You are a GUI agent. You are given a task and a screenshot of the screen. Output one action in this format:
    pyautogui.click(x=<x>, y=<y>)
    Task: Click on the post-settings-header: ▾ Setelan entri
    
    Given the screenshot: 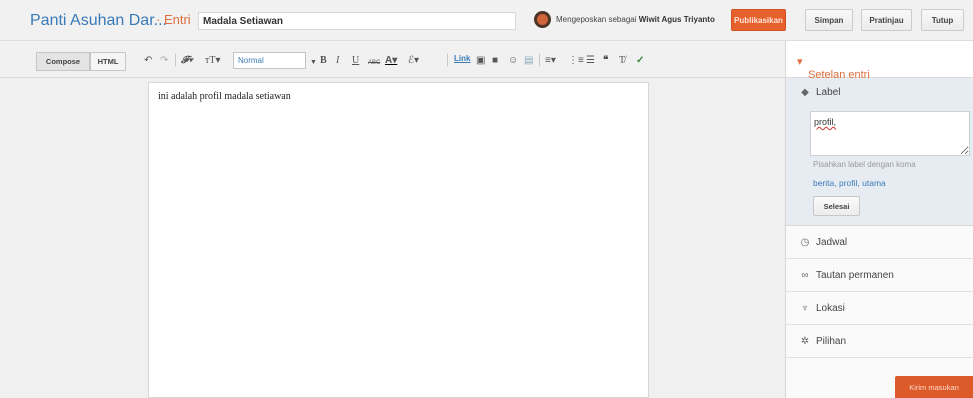 What is the action you would take?
    pyautogui.click(x=879, y=61)
    